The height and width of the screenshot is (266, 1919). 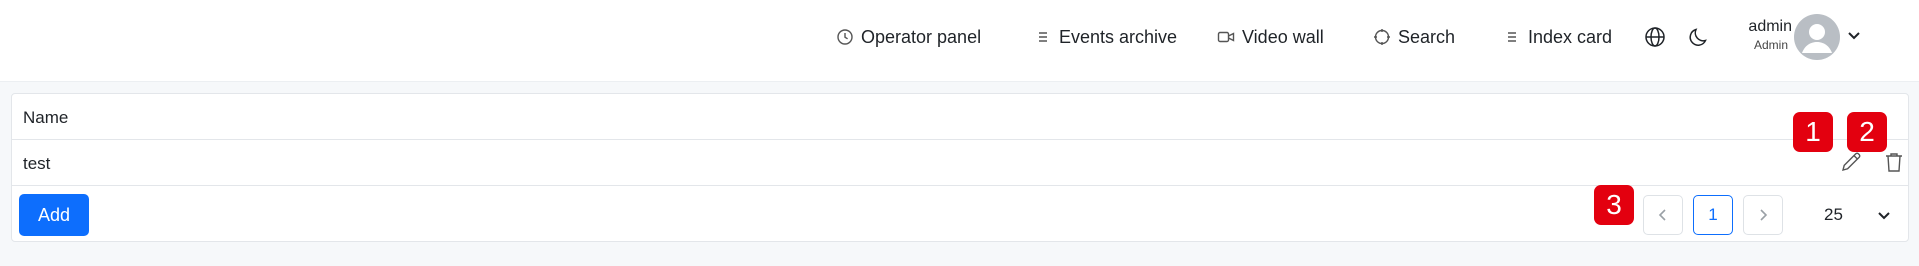 I want to click on marker-badge-1: 1, so click(x=1813, y=132).